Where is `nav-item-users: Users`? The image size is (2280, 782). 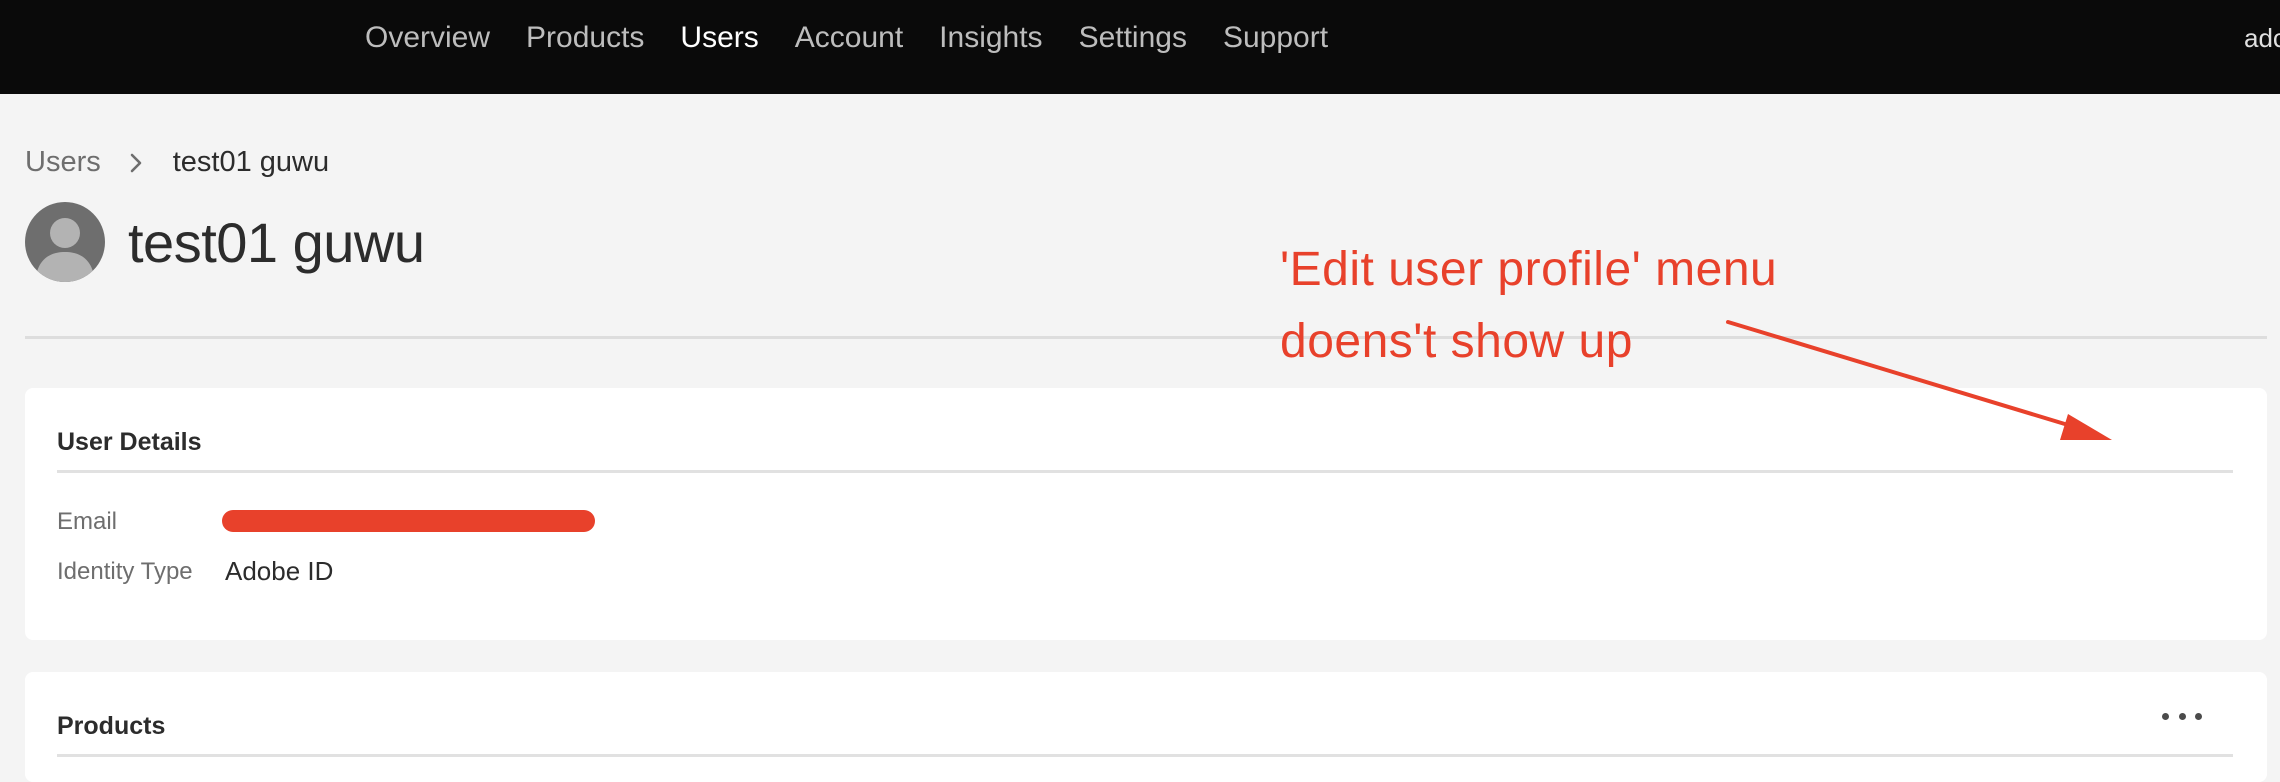
nav-item-users: Users is located at coordinates (719, 38).